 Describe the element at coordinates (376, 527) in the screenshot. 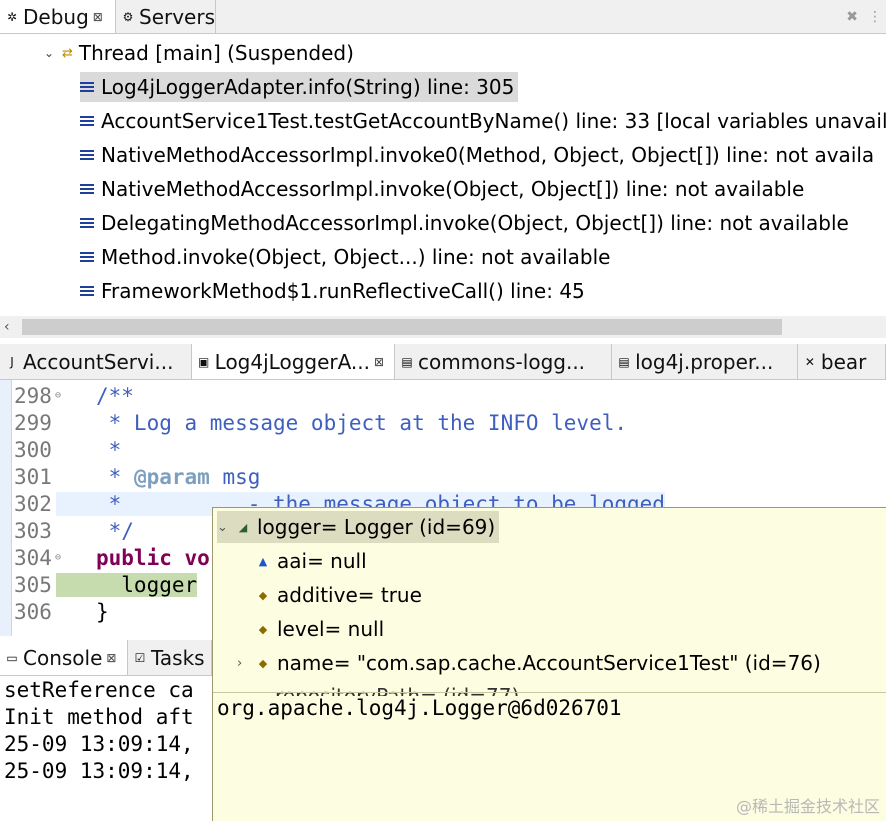

I see `hover-root-label: logger= Logger (id=69)` at that location.